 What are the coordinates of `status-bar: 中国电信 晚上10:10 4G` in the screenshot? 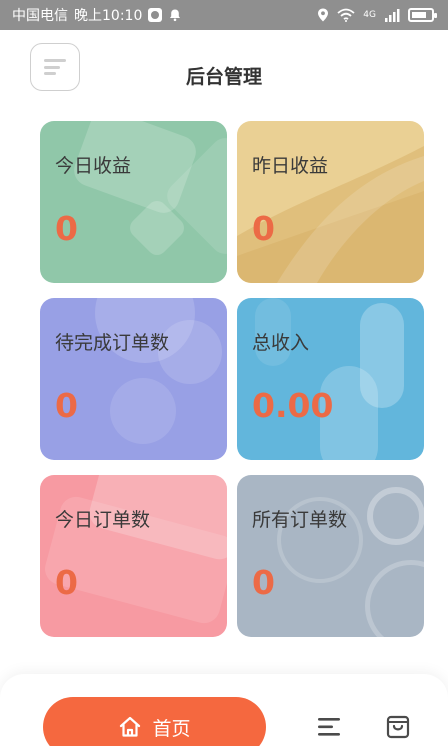 It's located at (224, 15).